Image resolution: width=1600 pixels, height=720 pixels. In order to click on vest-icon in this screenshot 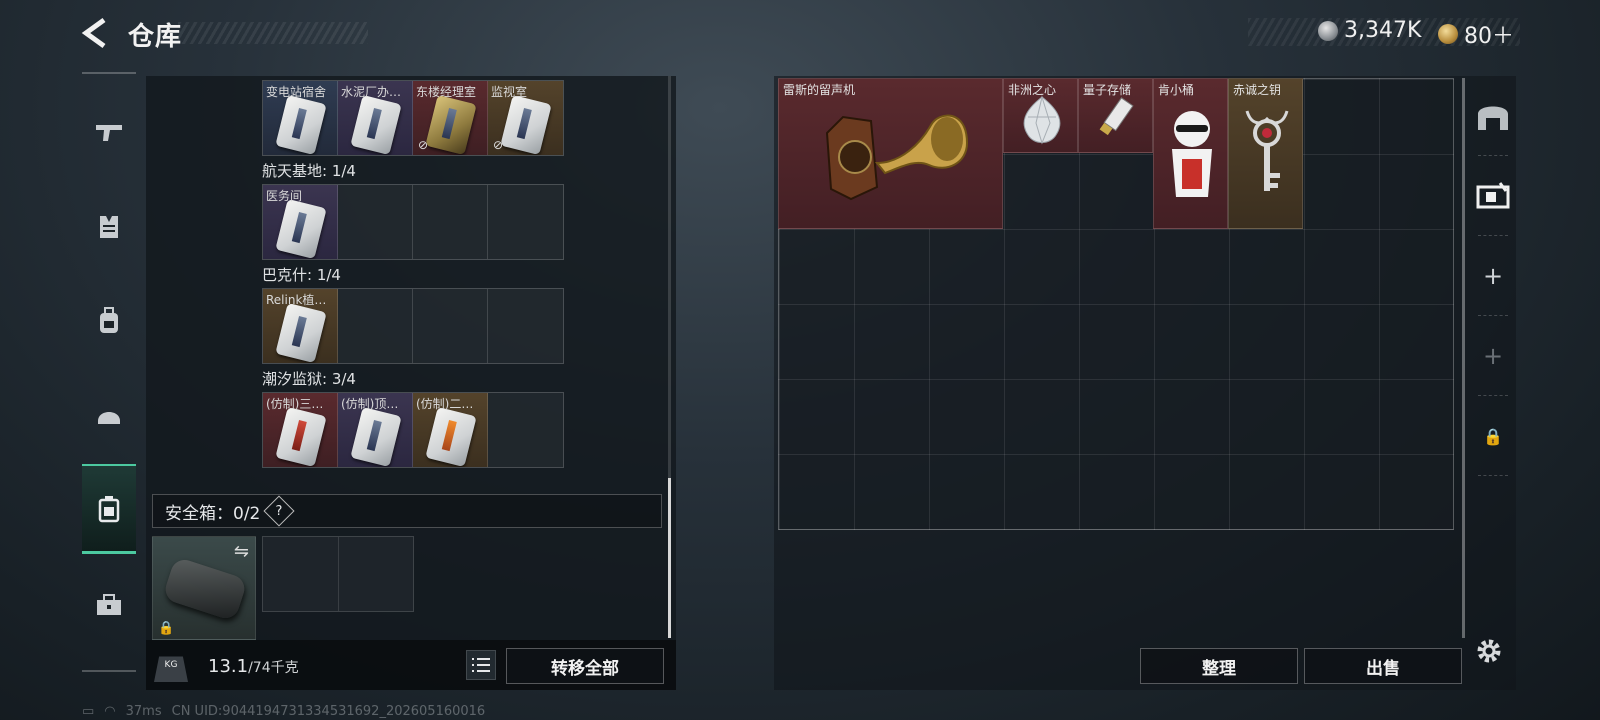, I will do `click(109, 227)`.